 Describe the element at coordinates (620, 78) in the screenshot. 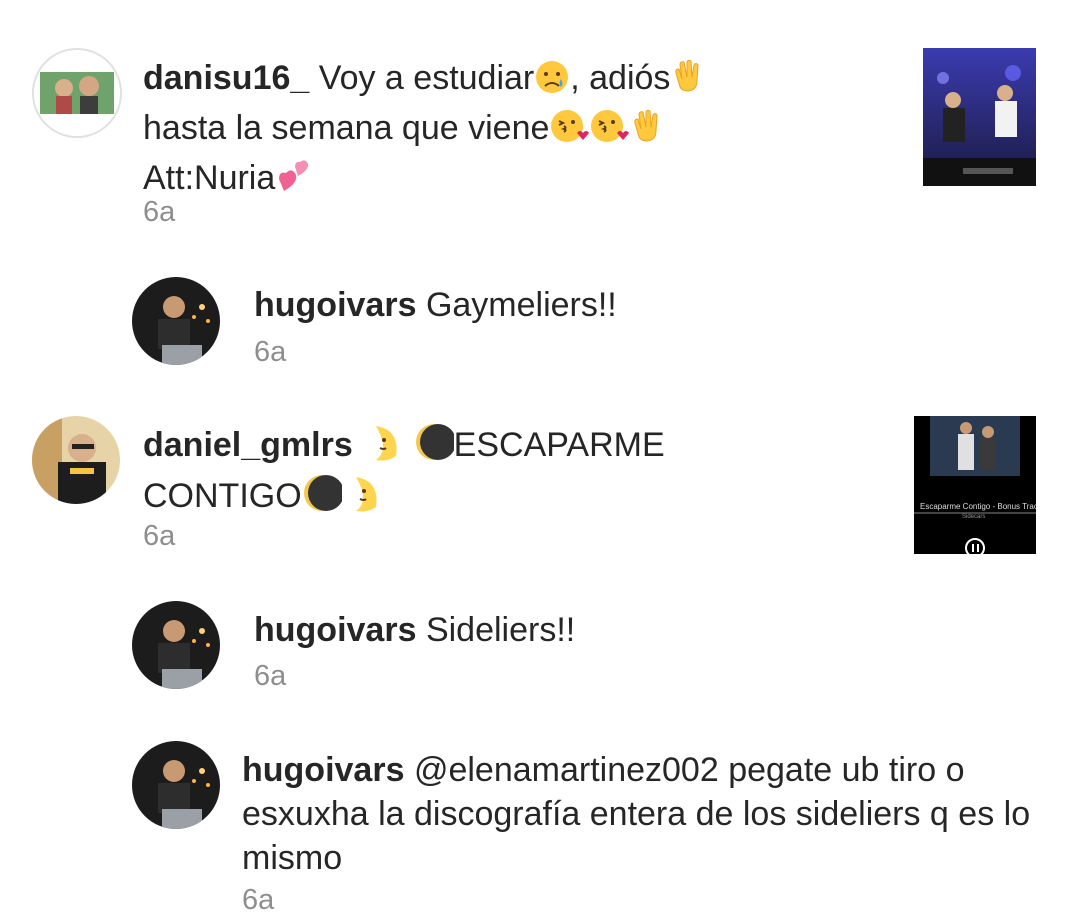

I see `comment-body-part: , adiós` at that location.